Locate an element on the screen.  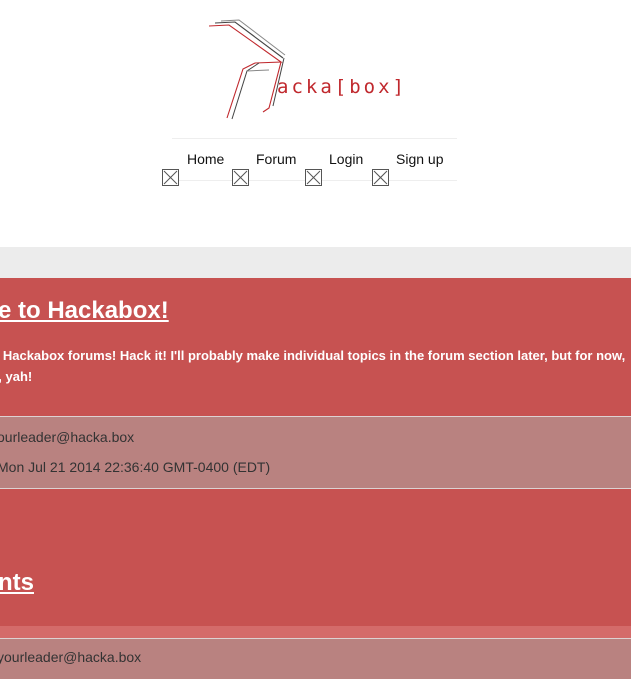
post-title-link: nts is located at coordinates (17, 583).